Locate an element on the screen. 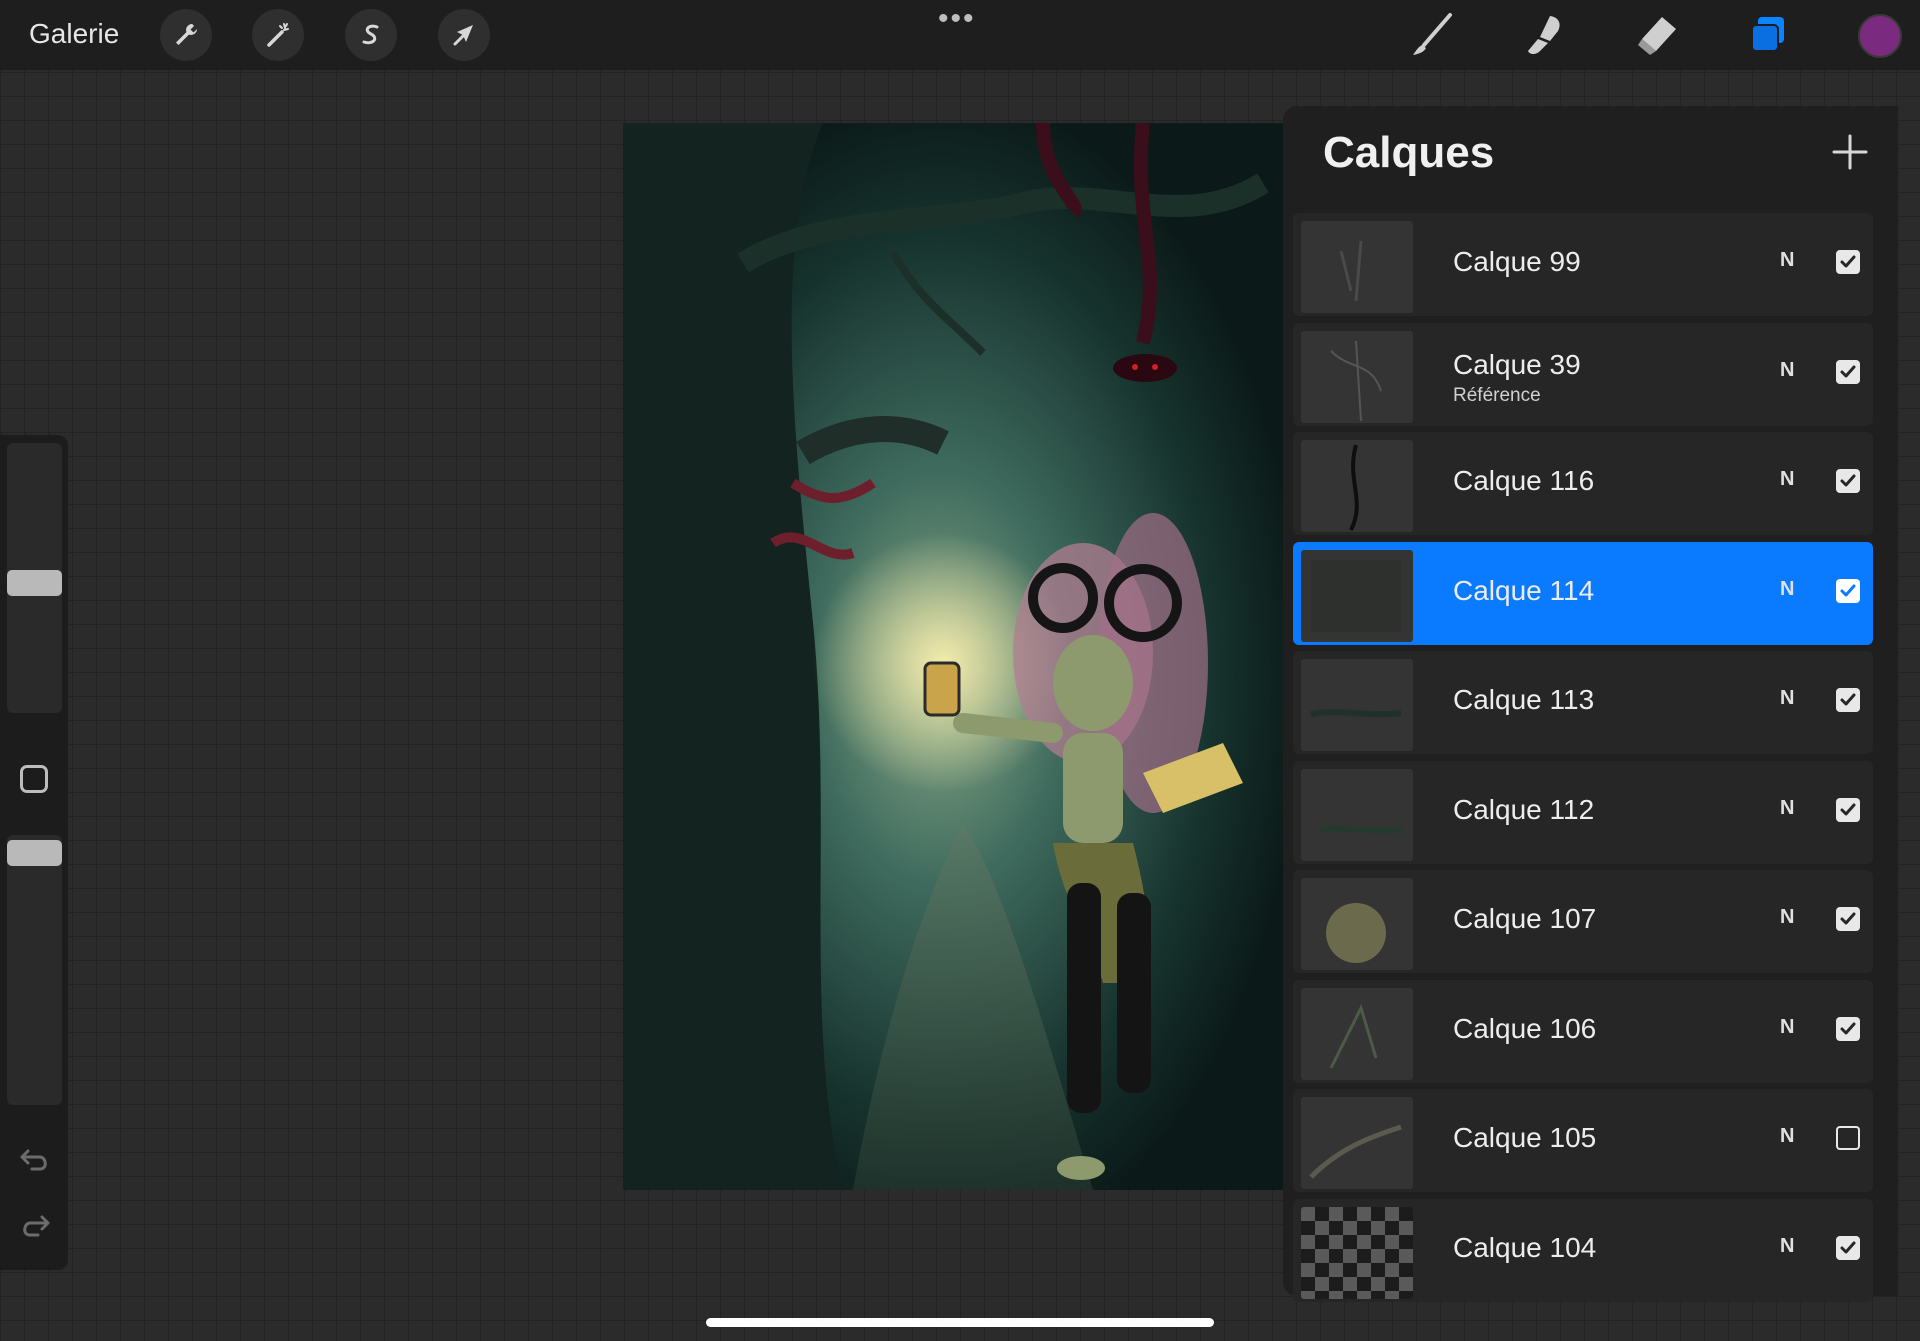 Image resolution: width=1920 pixels, height=1341 pixels. layer-row: Calque 105 N is located at coordinates (1583, 1140).